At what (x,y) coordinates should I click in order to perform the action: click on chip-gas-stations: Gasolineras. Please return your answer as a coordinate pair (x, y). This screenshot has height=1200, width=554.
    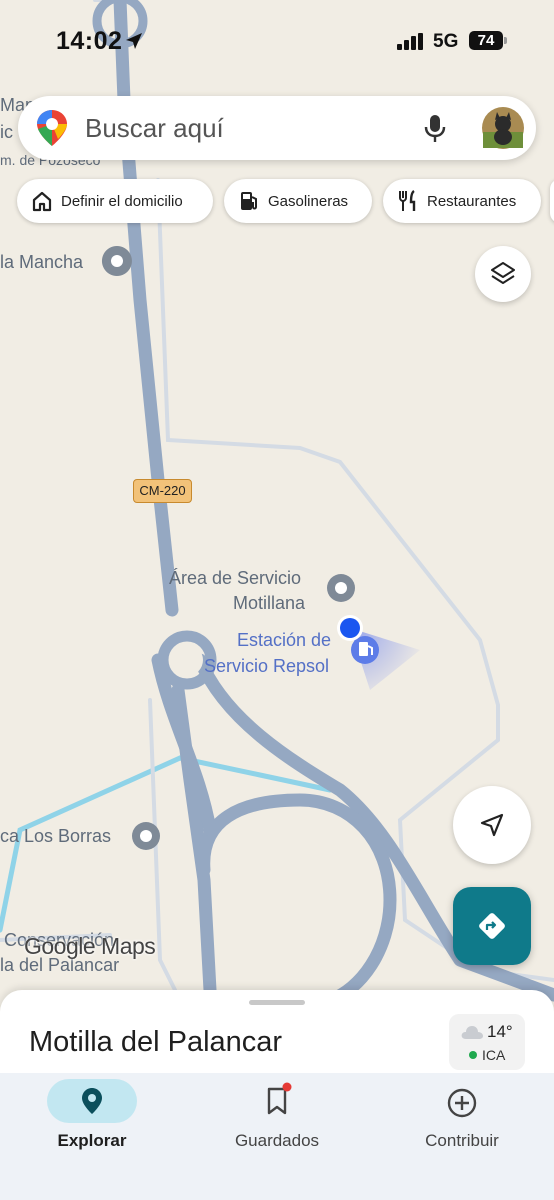
    Looking at the image, I should click on (298, 201).